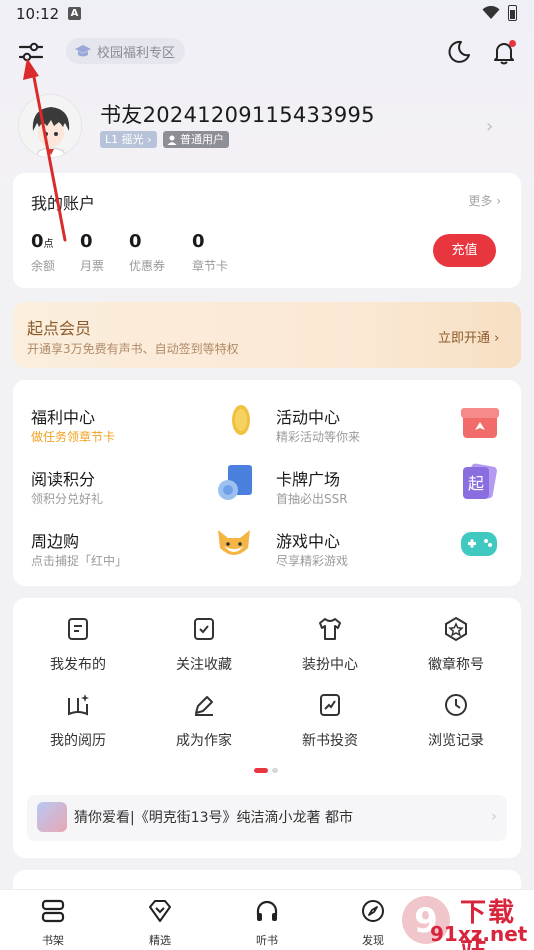 This screenshot has height=950, width=534. Describe the element at coordinates (479, 934) in the screenshot. I see `watermark-url: 91xz.net` at that location.